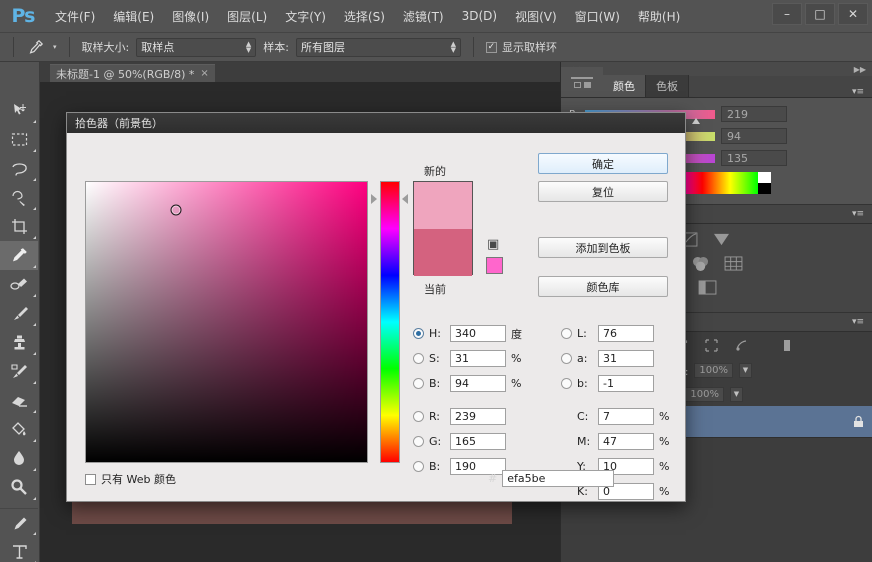  Describe the element at coordinates (667, 86) in the screenshot. I see `tab-swatches: 色板` at that location.